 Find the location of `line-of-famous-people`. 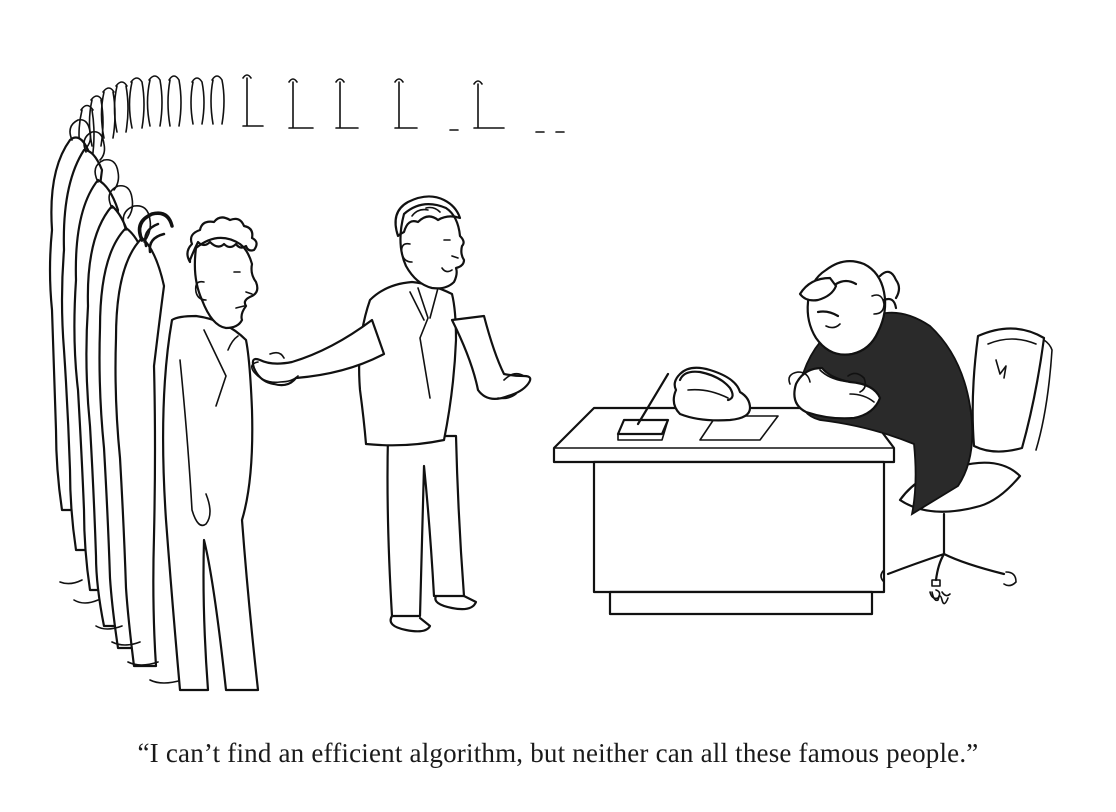

line-of-famous-people is located at coordinates (115, 401).